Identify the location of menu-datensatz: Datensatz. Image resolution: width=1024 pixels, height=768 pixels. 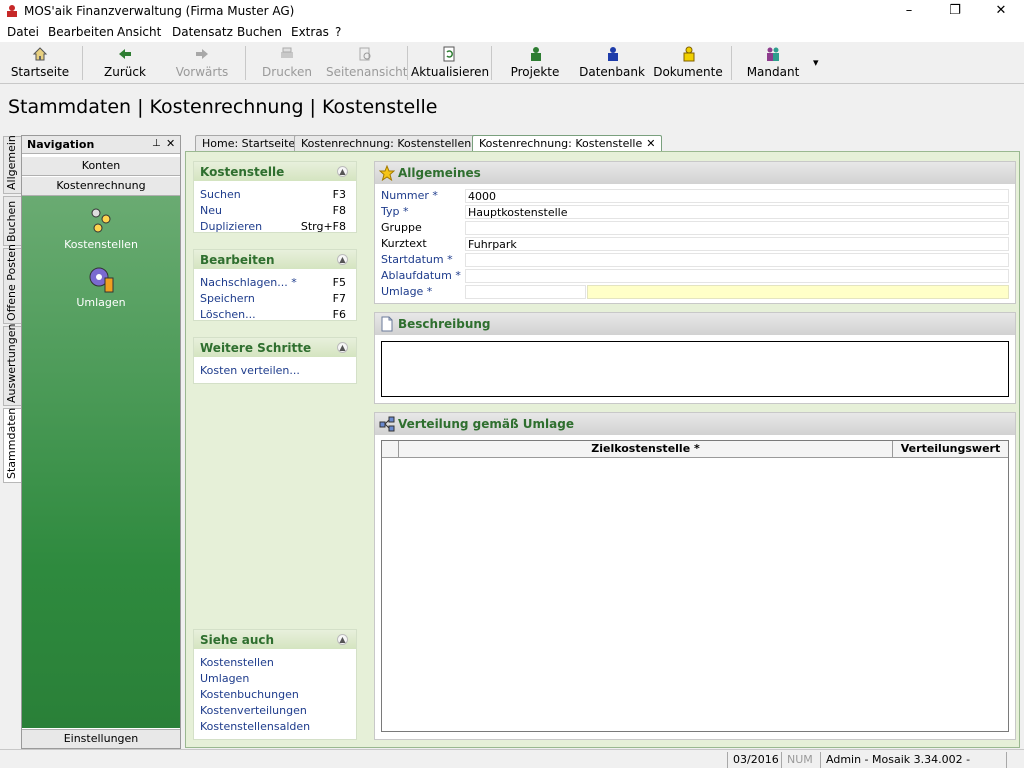
(202, 32).